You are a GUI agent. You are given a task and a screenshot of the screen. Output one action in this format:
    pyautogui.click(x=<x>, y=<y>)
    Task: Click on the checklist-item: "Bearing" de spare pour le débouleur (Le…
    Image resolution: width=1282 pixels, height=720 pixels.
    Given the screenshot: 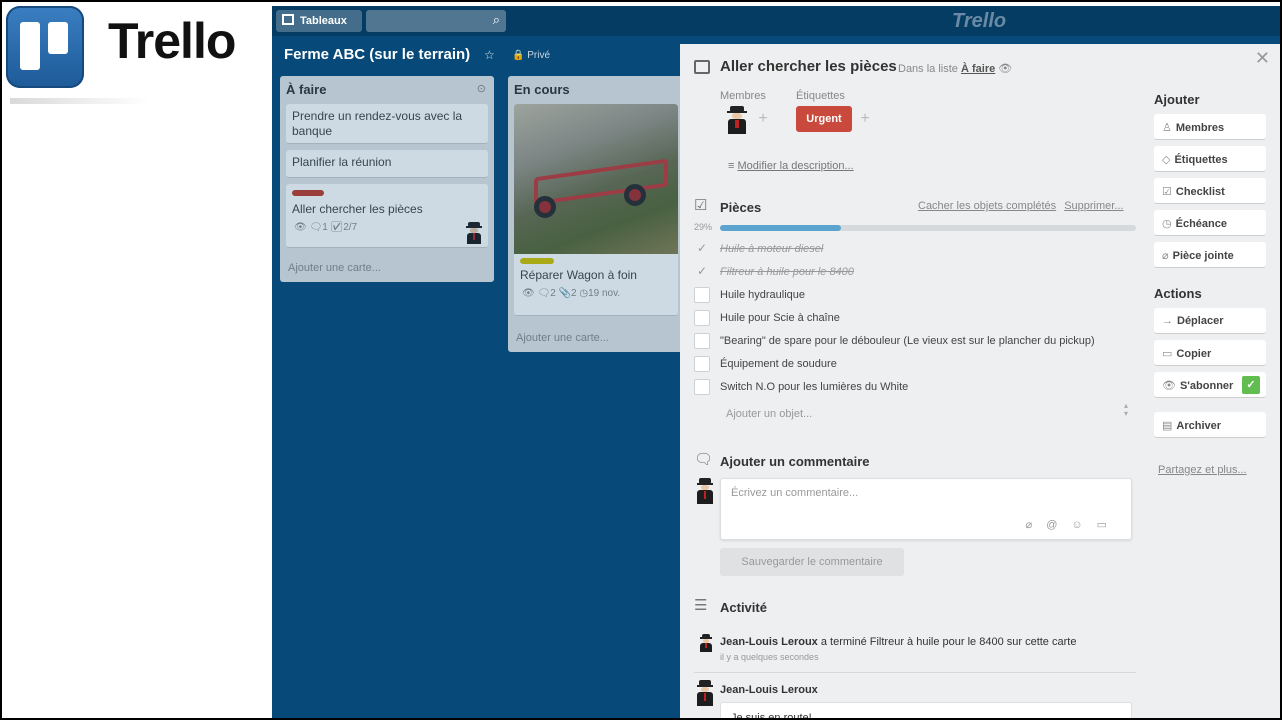 What is the action you would take?
    pyautogui.click(x=914, y=342)
    